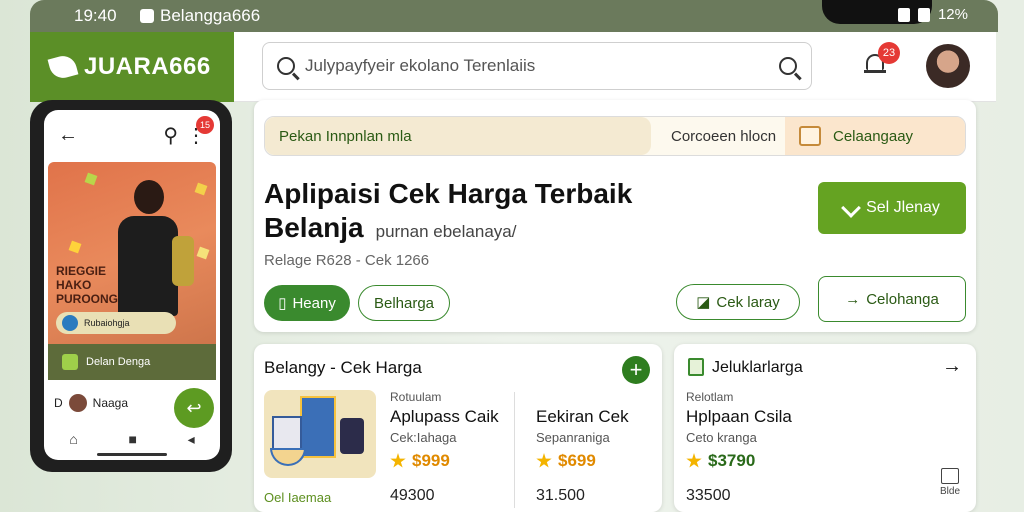 Image resolution: width=1024 pixels, height=512 pixels. What do you see at coordinates (58, 403) in the screenshot?
I see `phone-row-letter: D` at bounding box center [58, 403].